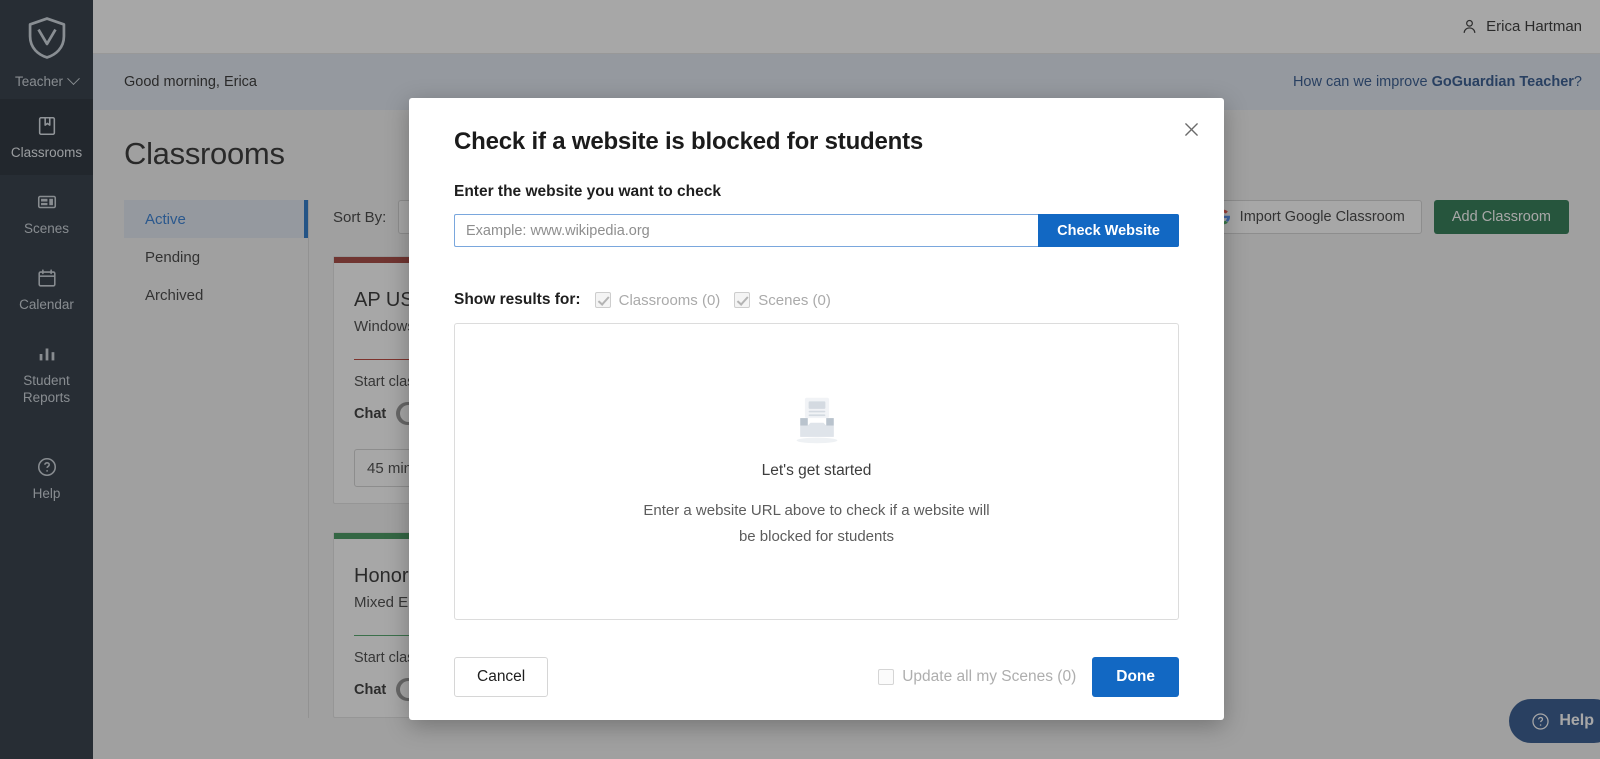  What do you see at coordinates (501, 677) in the screenshot?
I see `cancel-button: Cancel` at bounding box center [501, 677].